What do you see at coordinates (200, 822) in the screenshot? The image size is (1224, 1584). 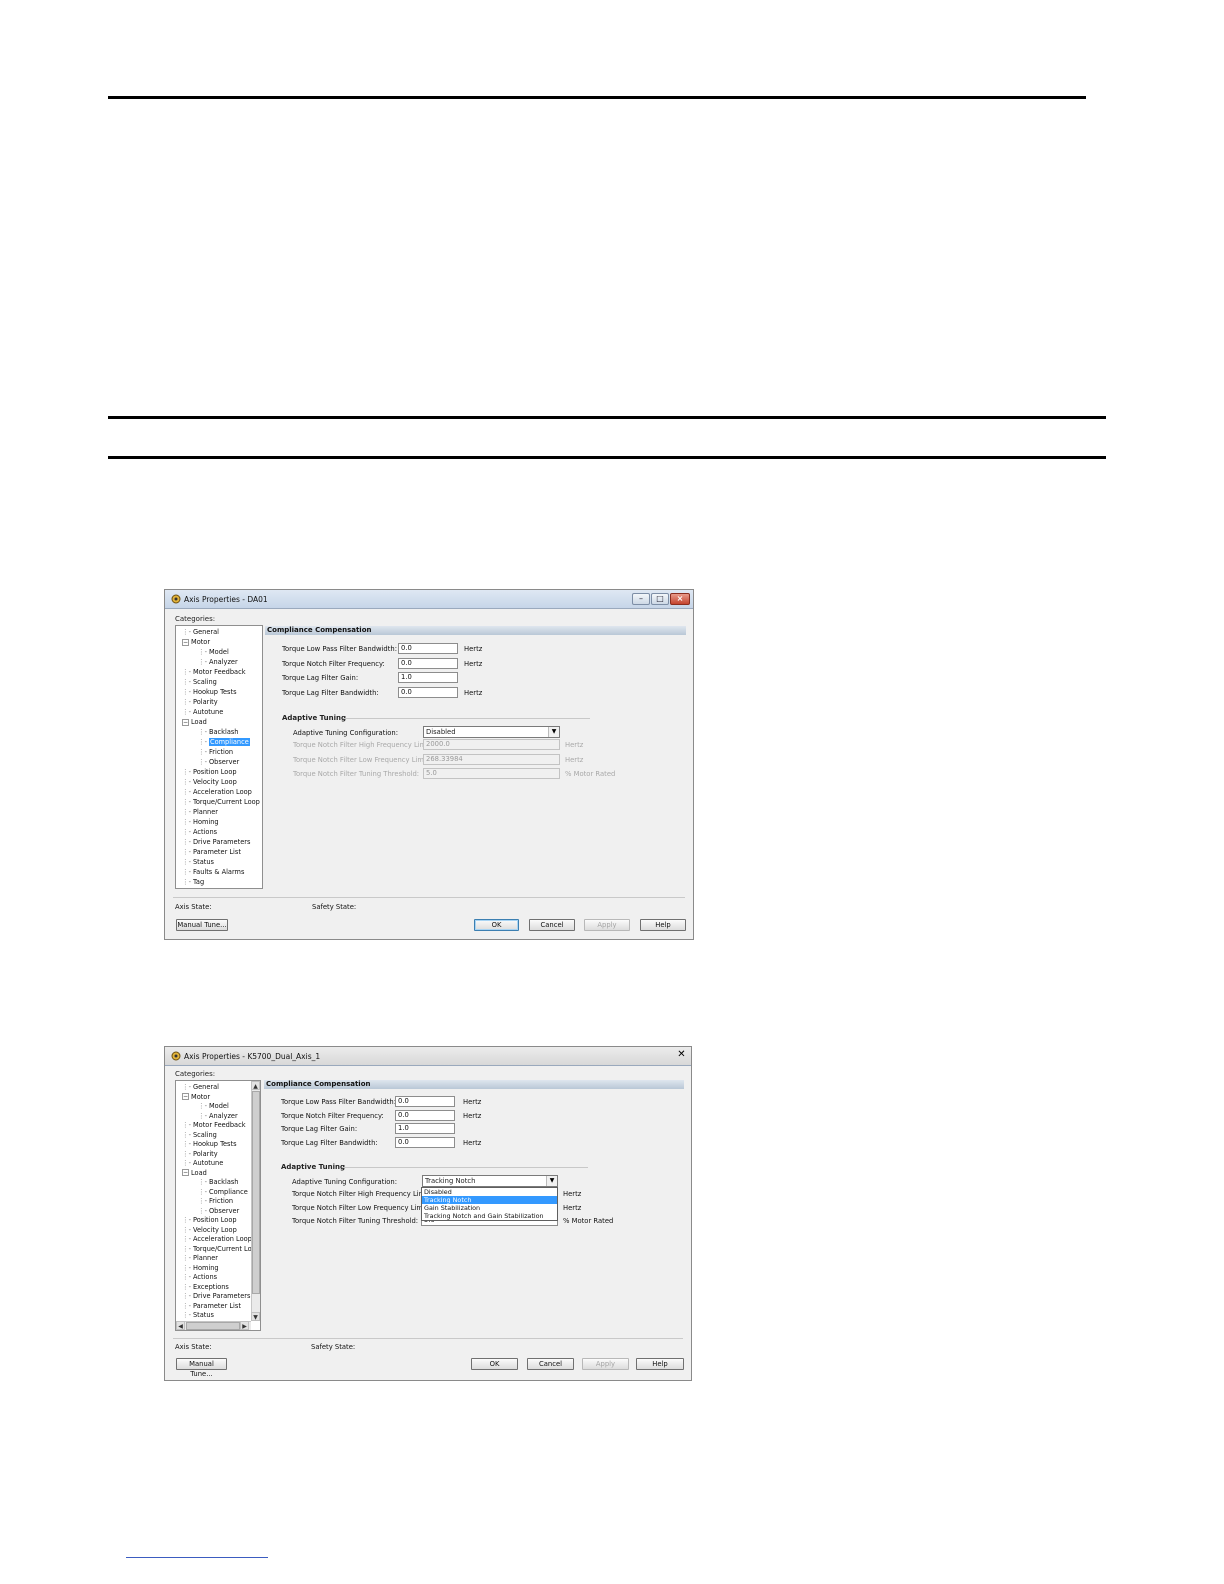 I see `tree-item: ⋮‑ Homing` at bounding box center [200, 822].